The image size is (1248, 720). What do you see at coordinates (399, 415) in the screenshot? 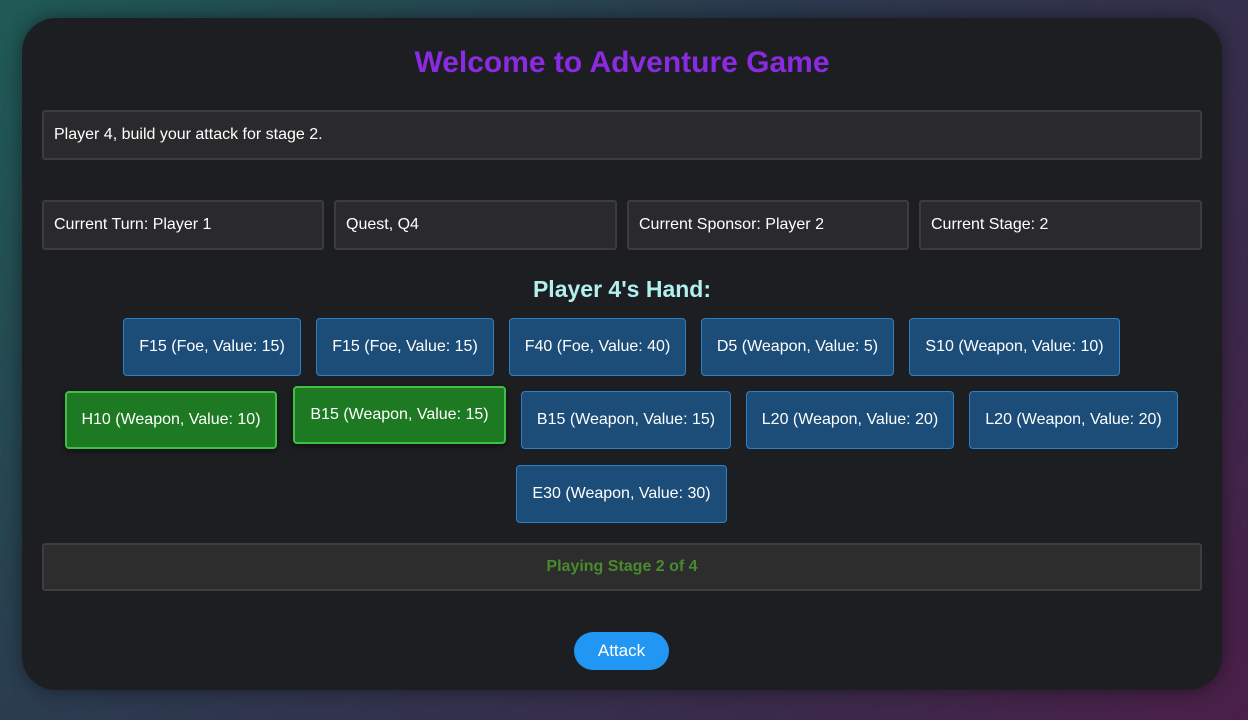
I see `hand-card-7: B15 (Weapon, Value: 15)` at bounding box center [399, 415].